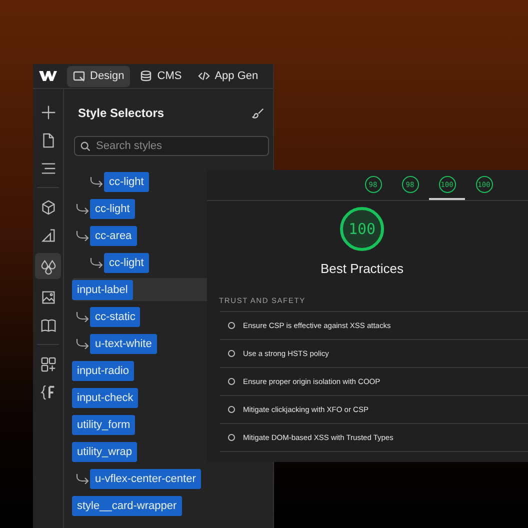 This screenshot has width=528, height=528. What do you see at coordinates (48, 325) in the screenshot?
I see `book-icon` at bounding box center [48, 325].